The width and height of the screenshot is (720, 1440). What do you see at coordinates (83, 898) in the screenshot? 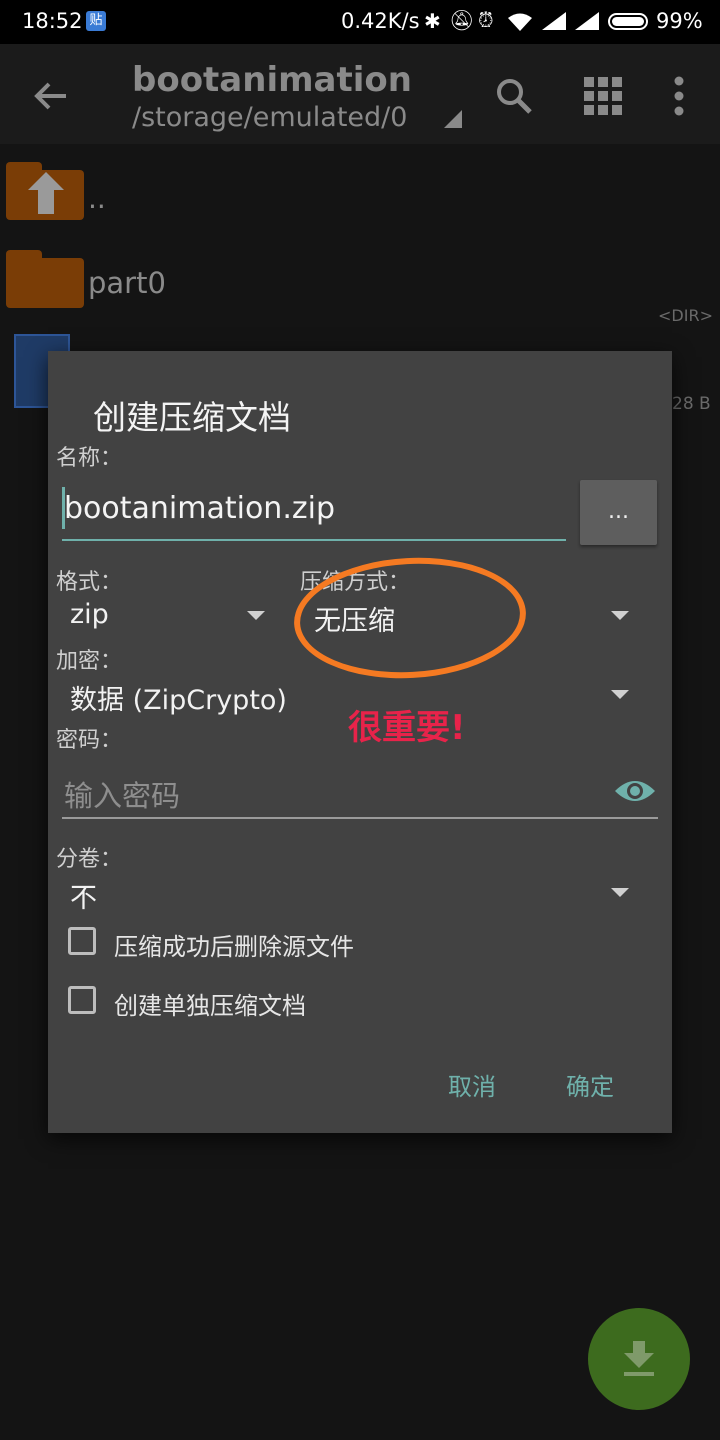
I see `split-value: 不` at bounding box center [83, 898].